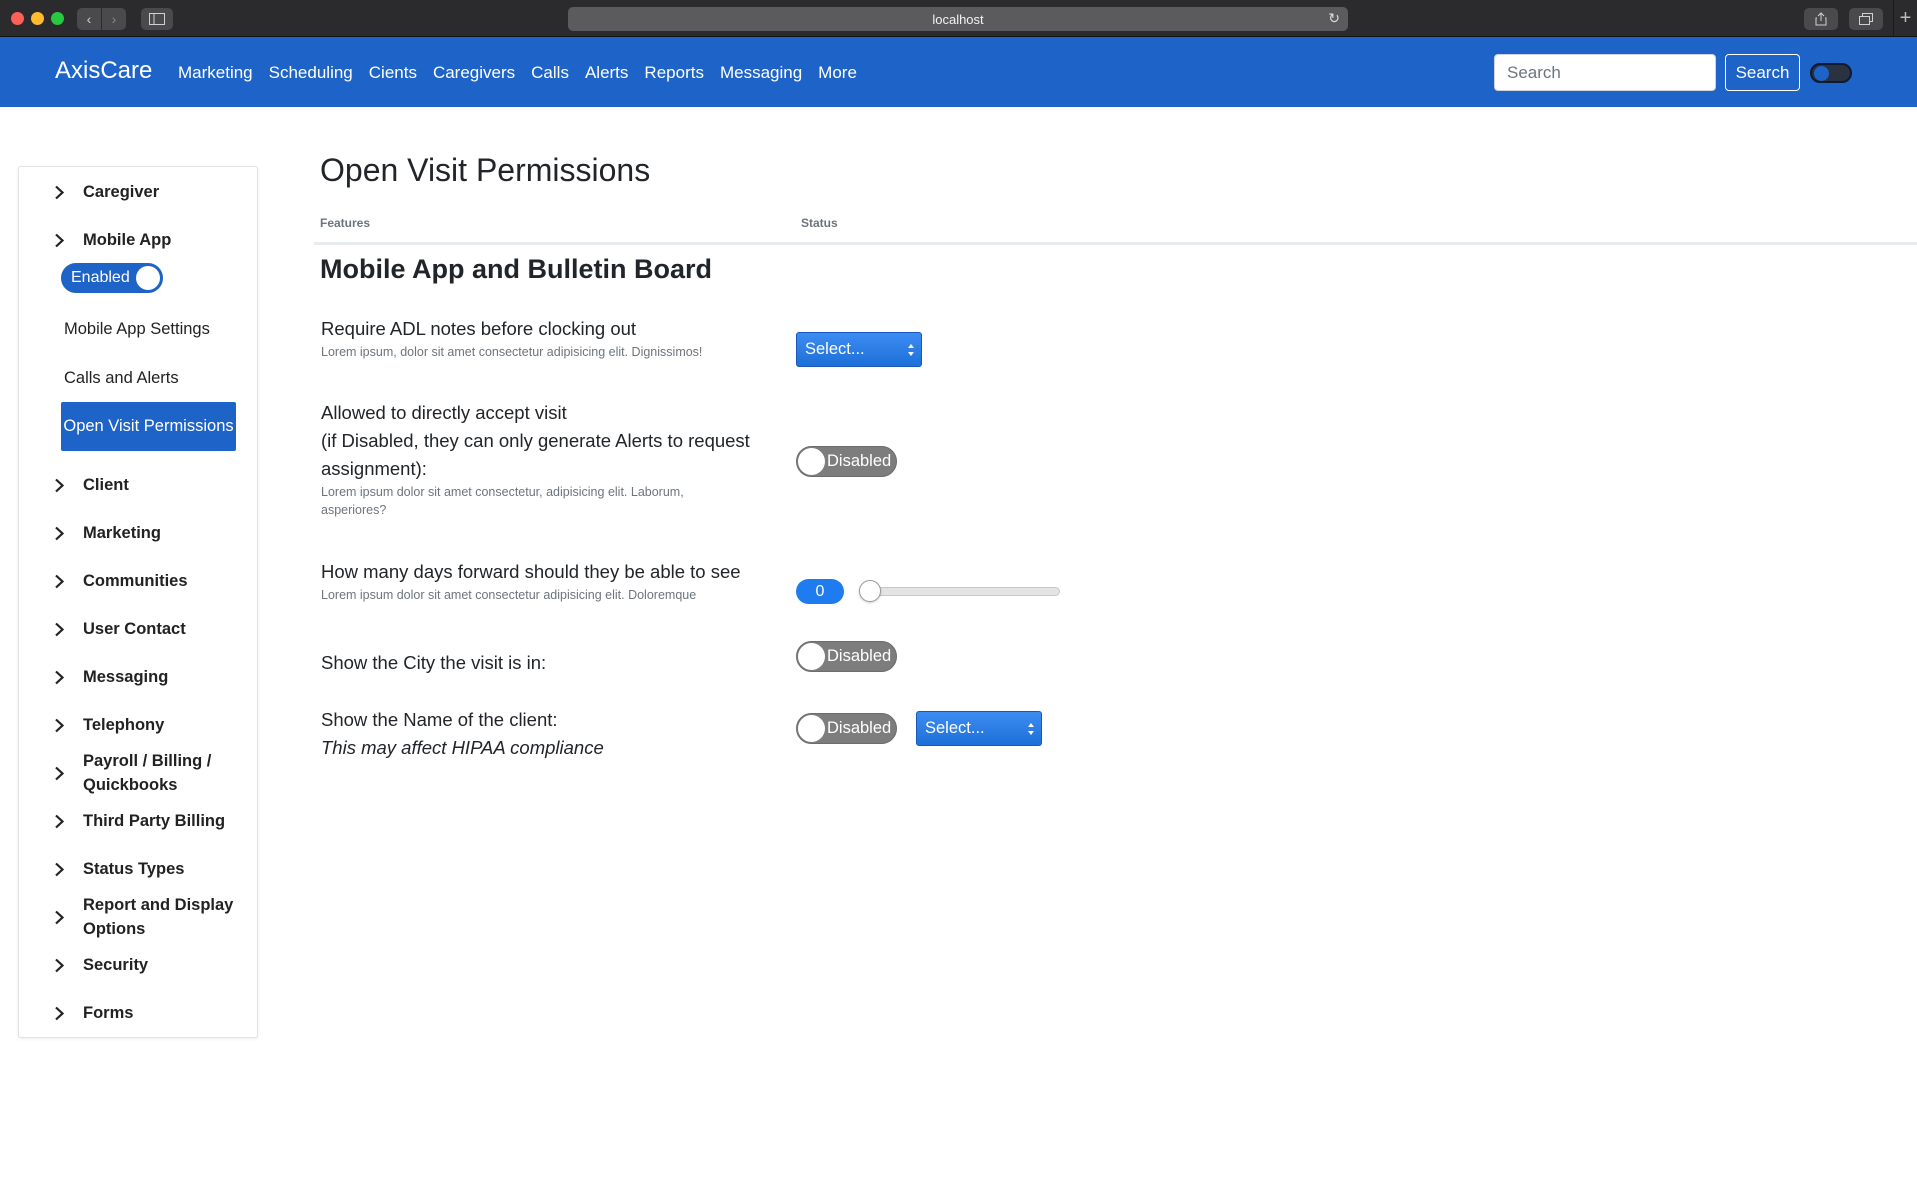 This screenshot has height=1200, width=1917. What do you see at coordinates (606, 73) in the screenshot?
I see `nav-link-alerts: Alerts` at bounding box center [606, 73].